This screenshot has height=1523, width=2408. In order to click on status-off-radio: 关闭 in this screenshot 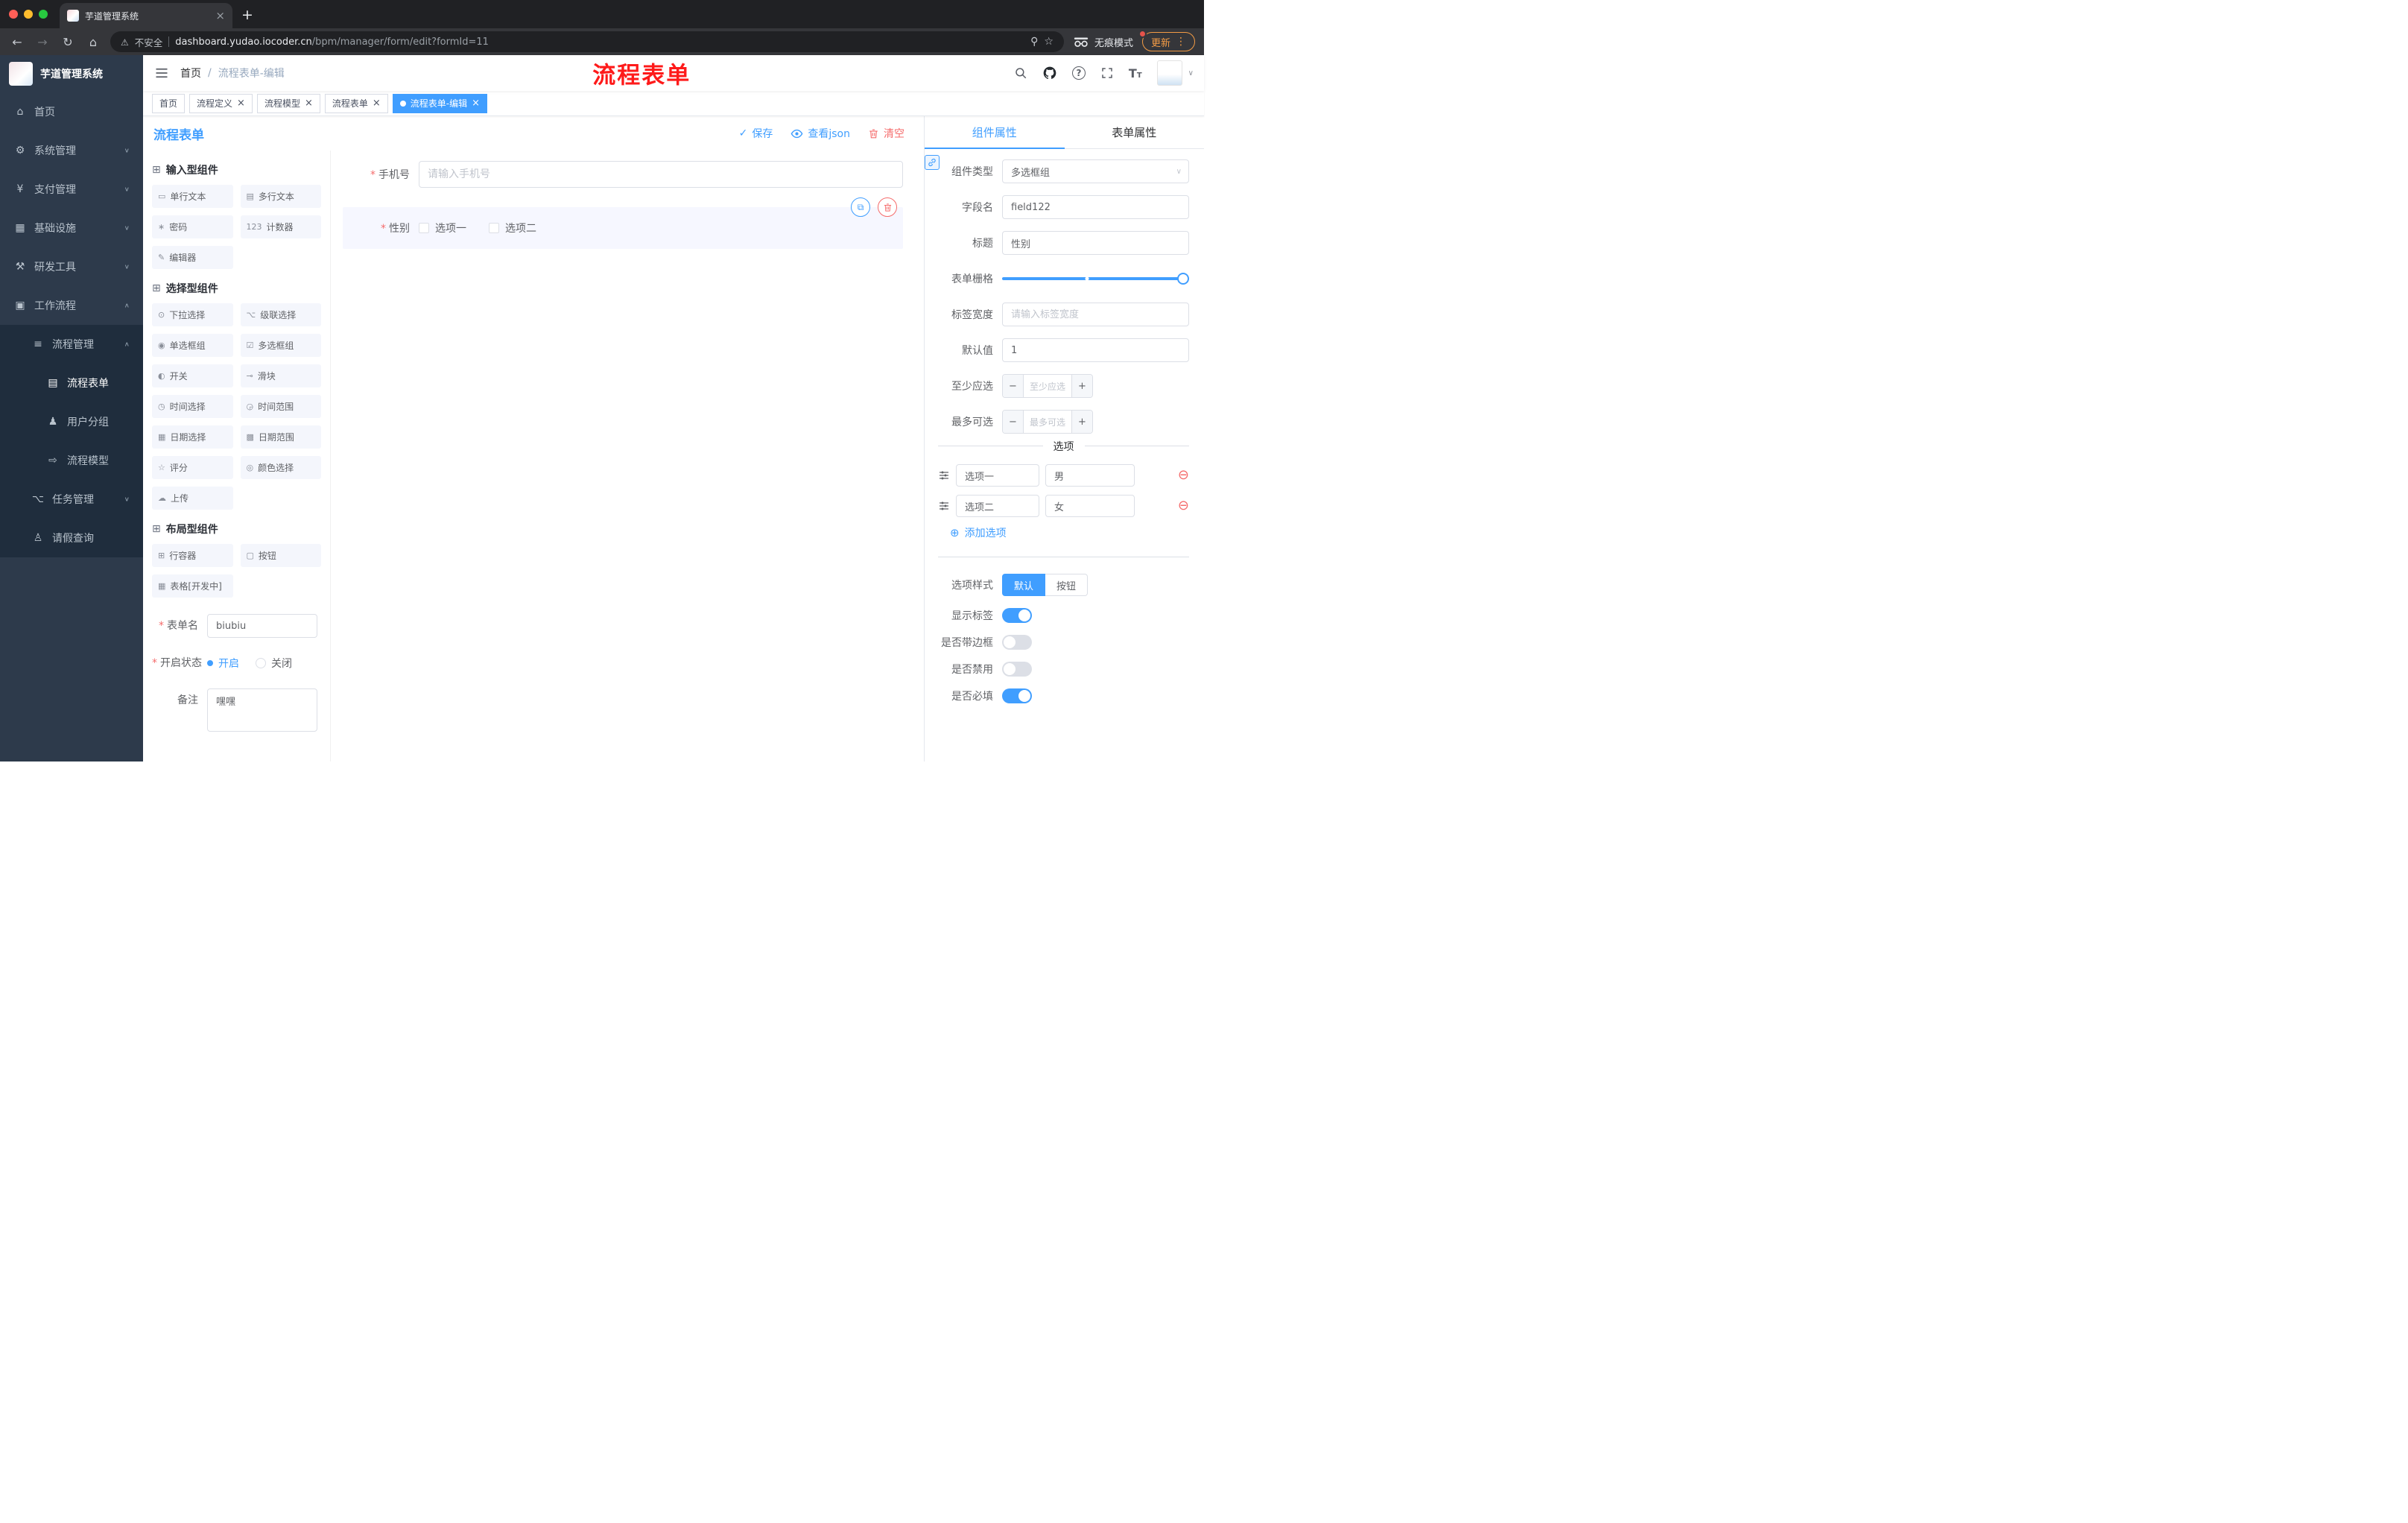, I will do `click(274, 664)`.